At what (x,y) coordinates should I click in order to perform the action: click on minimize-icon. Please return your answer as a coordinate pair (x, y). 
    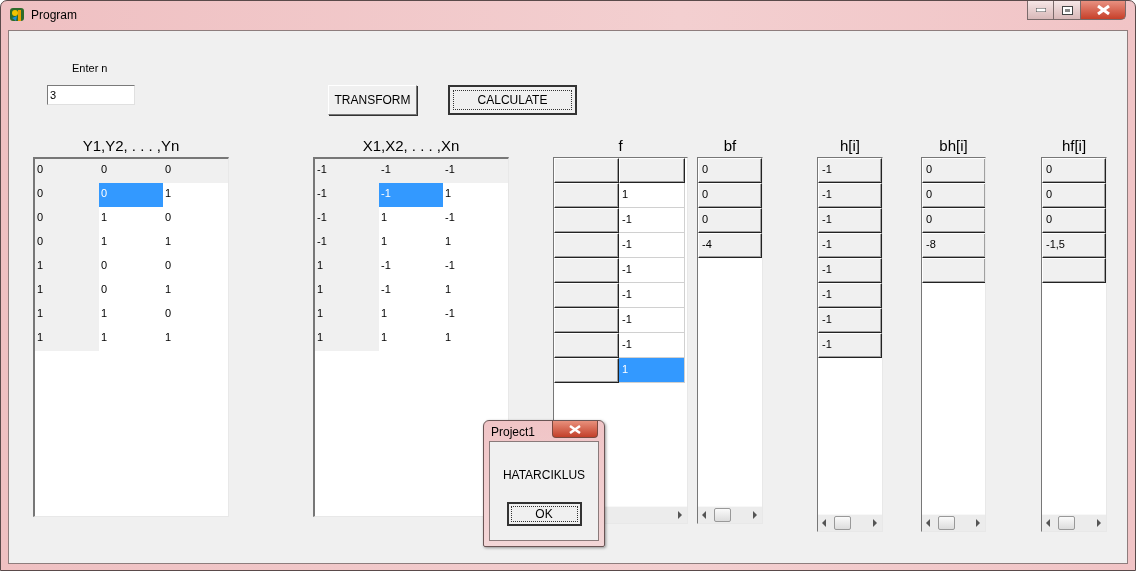
    Looking at the image, I should click on (1040, 10).